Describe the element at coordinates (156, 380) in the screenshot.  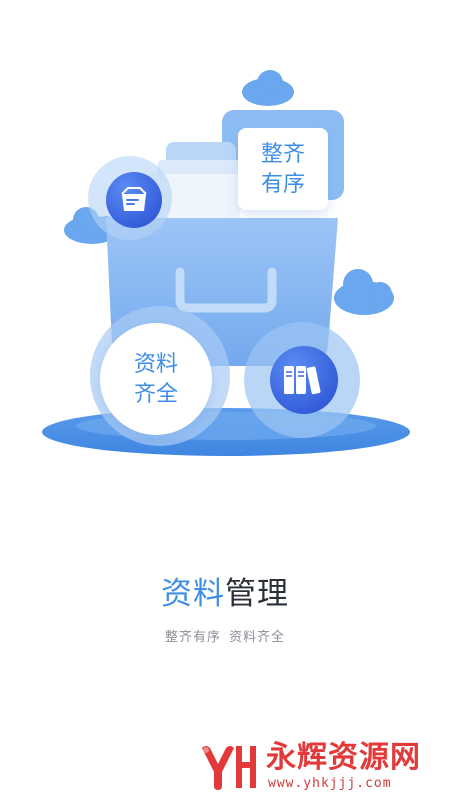
I see `tag-bottom: 资料 齐全` at that location.